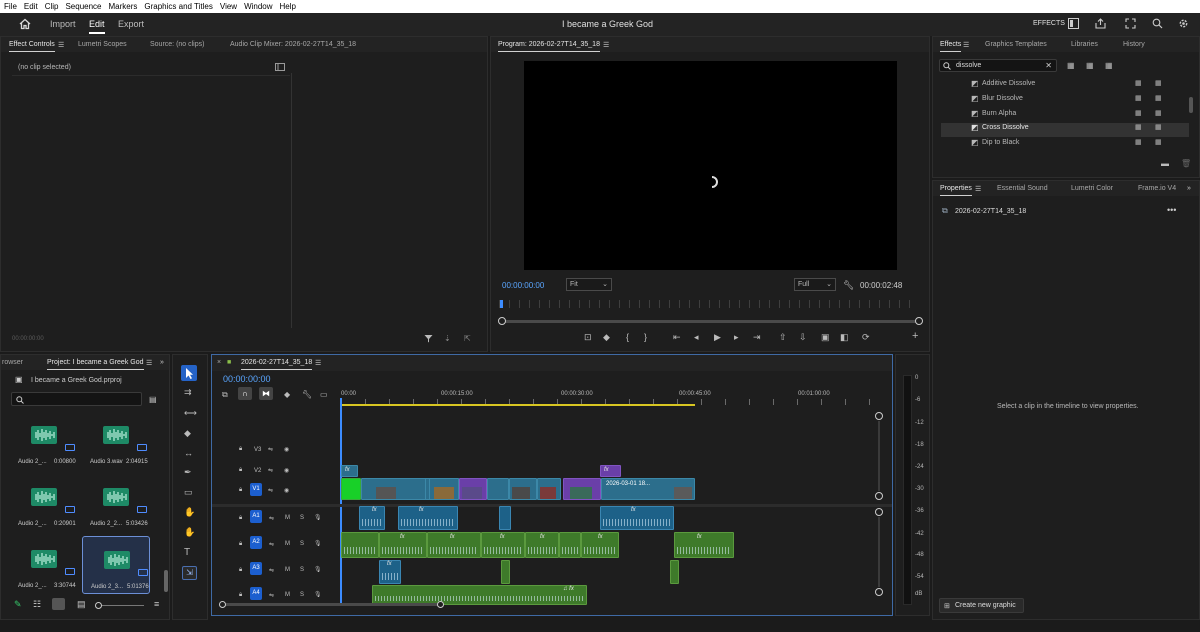 This screenshot has height=632, width=1200. What do you see at coordinates (256, 542) in the screenshot?
I see `track-name-a2: A2` at bounding box center [256, 542].